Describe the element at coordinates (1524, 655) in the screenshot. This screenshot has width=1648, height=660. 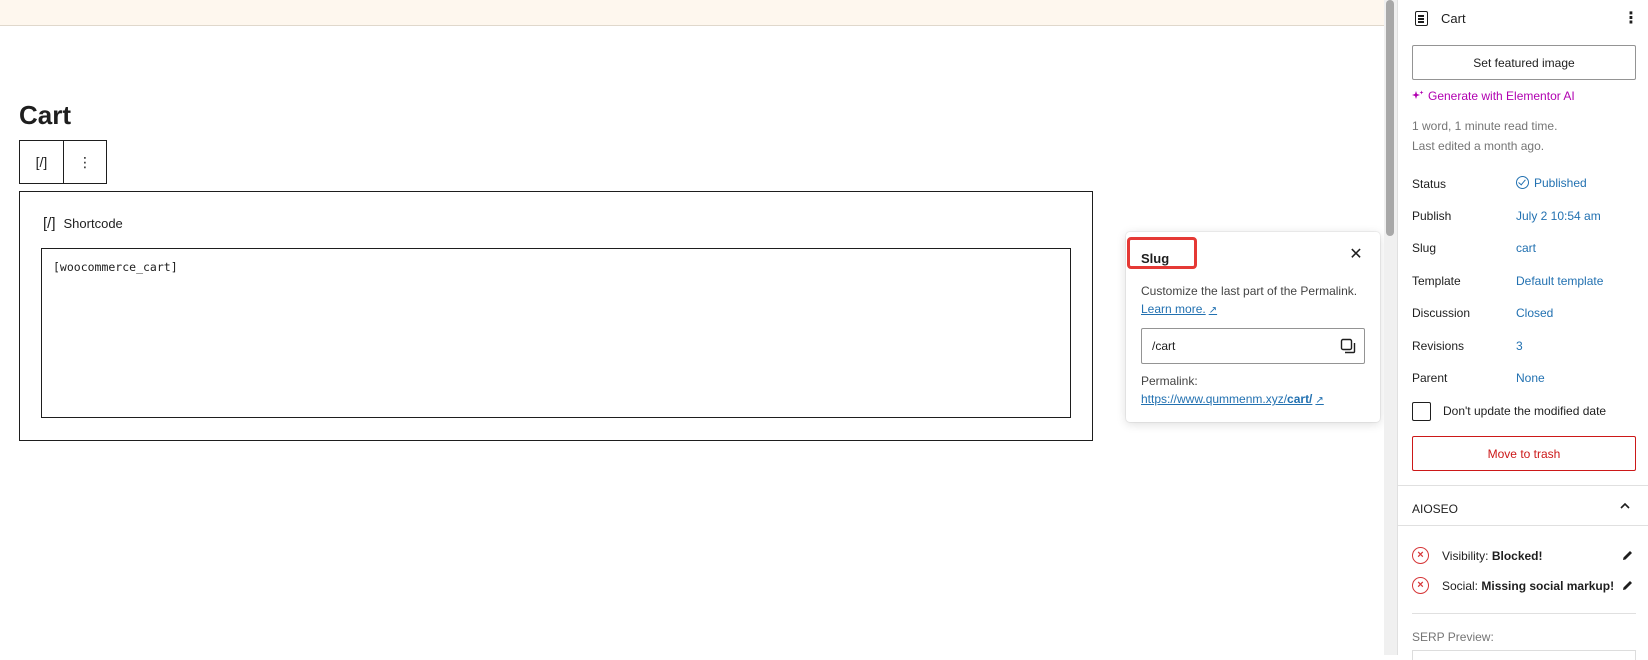
I see `serp-preview-box` at that location.